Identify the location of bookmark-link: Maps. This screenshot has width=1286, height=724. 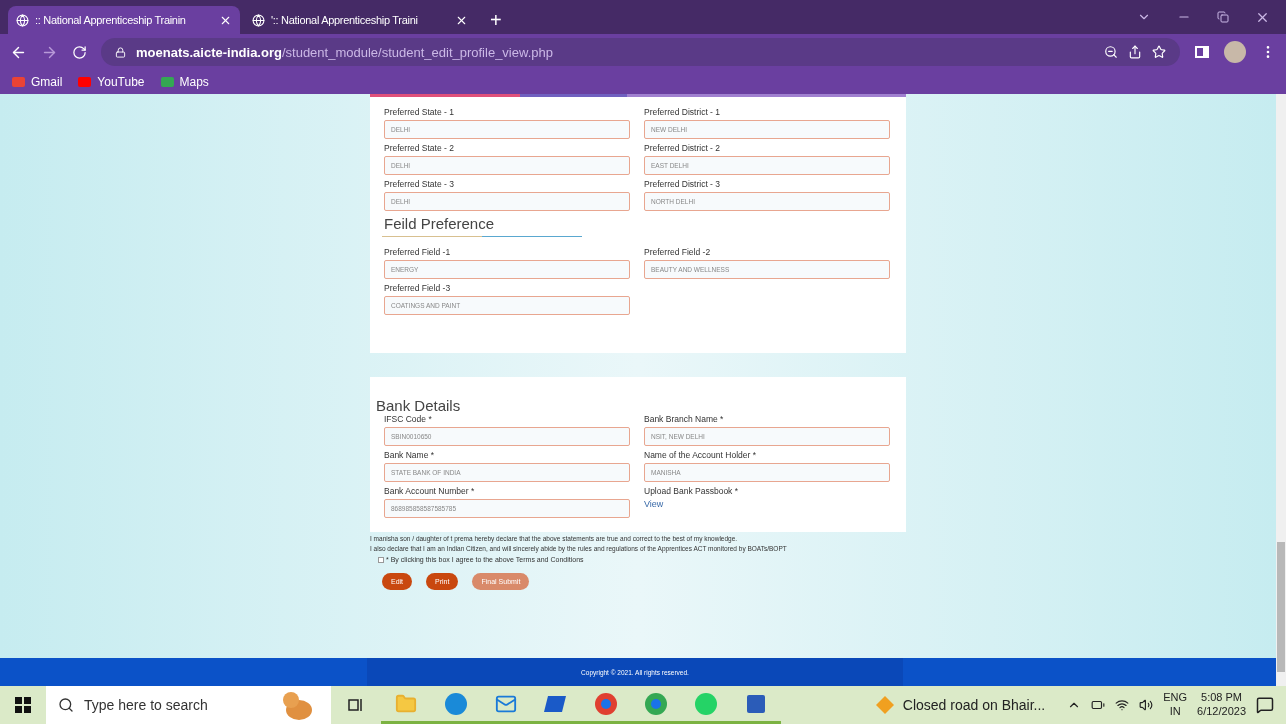
(184, 82).